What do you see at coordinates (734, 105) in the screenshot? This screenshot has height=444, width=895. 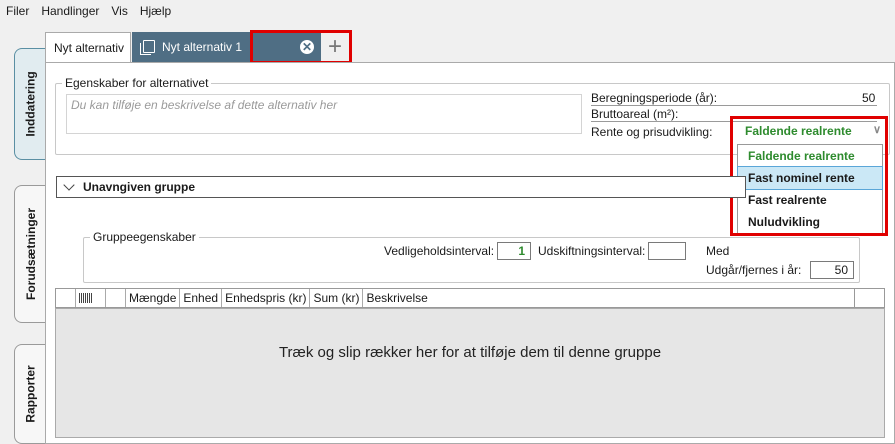 I see `calc-period-underline` at bounding box center [734, 105].